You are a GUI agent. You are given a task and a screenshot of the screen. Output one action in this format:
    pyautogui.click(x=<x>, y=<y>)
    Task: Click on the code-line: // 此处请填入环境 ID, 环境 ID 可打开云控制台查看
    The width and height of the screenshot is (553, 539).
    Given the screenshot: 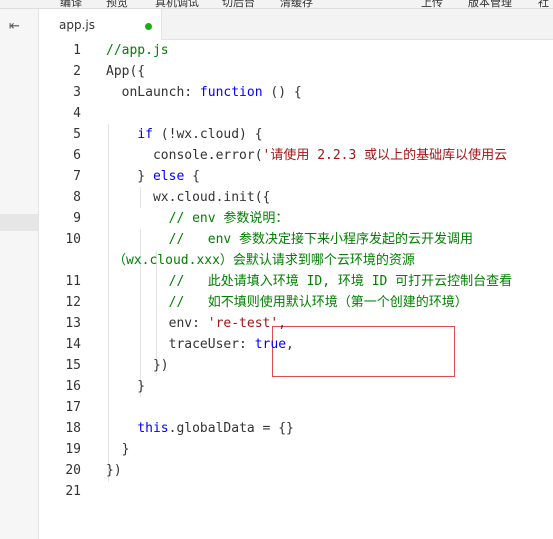 What is the action you would take?
    pyautogui.click(x=309, y=281)
    